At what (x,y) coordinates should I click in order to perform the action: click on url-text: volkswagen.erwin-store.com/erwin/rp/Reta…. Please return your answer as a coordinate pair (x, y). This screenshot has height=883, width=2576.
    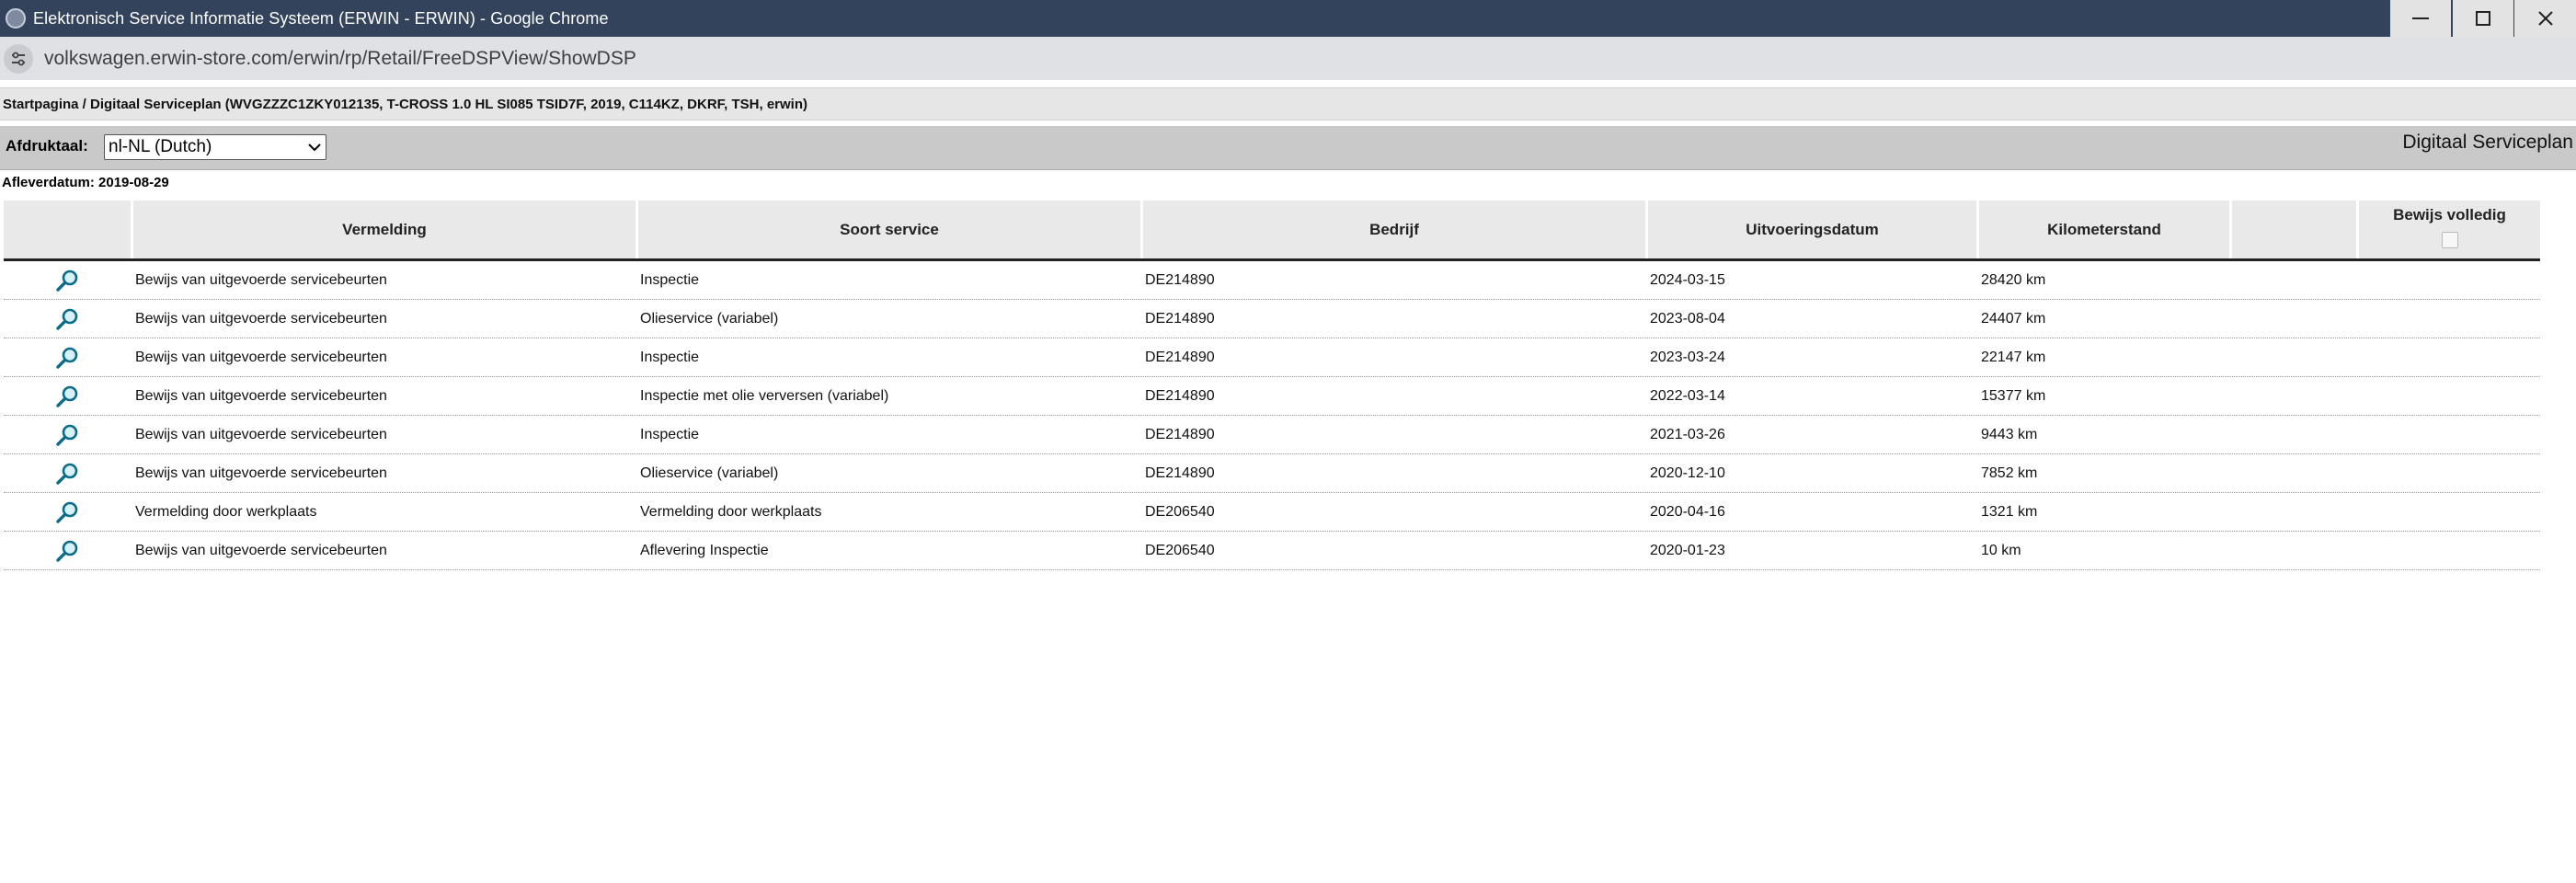
    Looking at the image, I should click on (340, 59).